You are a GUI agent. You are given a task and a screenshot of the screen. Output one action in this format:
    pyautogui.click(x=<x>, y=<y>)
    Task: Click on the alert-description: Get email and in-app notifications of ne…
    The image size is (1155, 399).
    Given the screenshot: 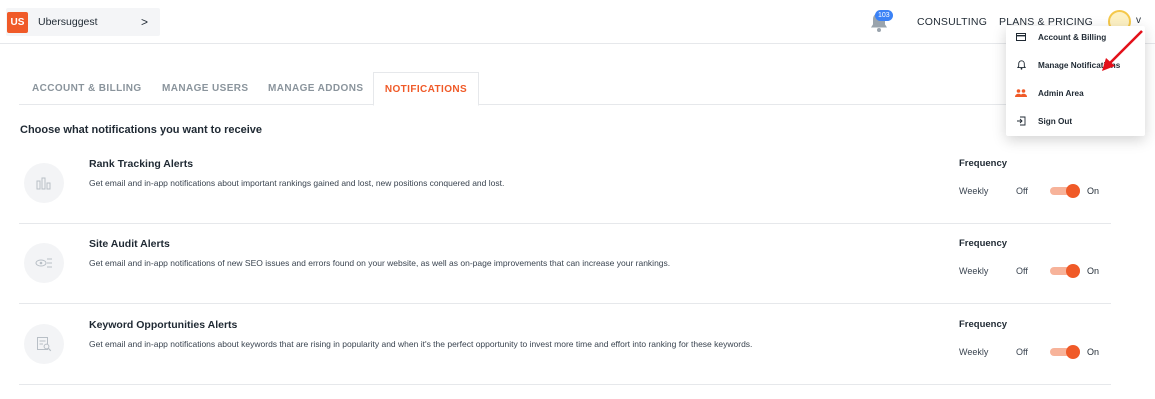 What is the action you would take?
    pyautogui.click(x=380, y=263)
    